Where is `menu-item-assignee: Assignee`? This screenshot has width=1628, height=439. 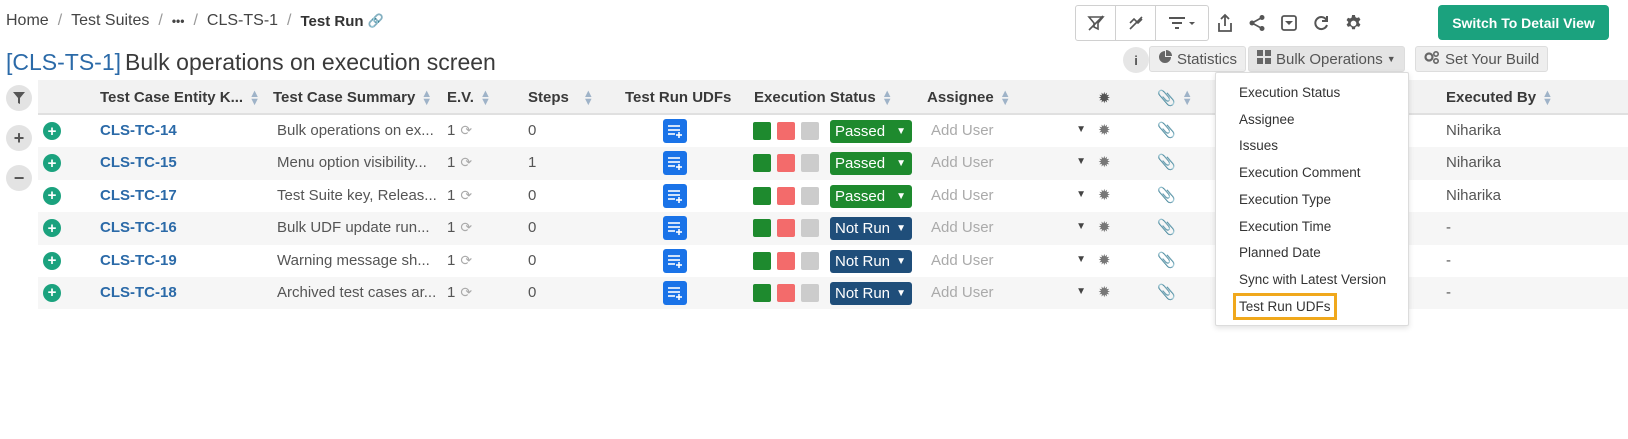 menu-item-assignee: Assignee is located at coordinates (1267, 119).